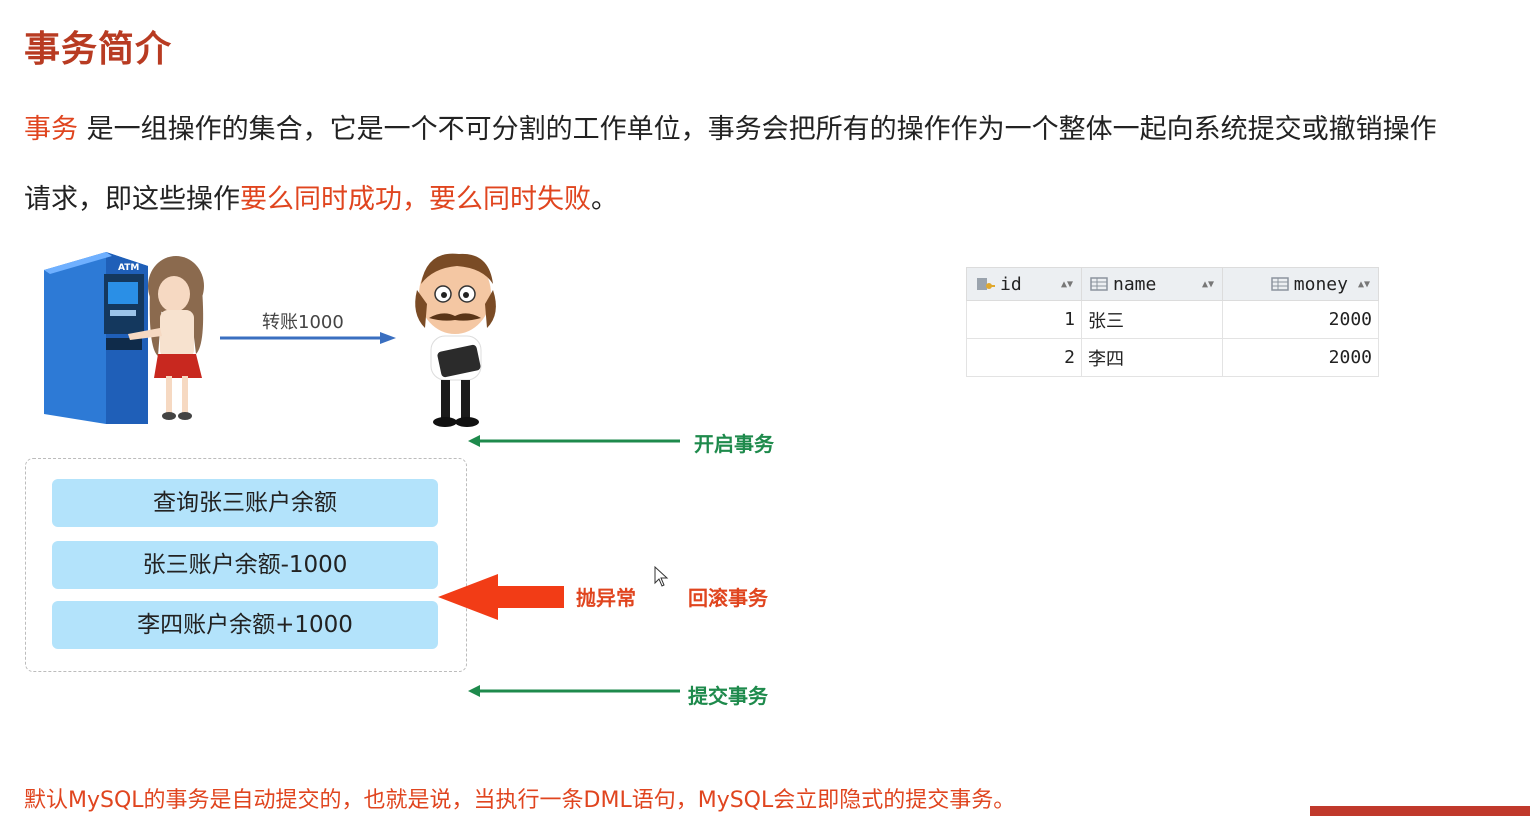 Image resolution: width=1530 pixels, height=816 pixels. I want to click on table-header-row: id ▲▼ name ▲▼ money ▲▼, so click(1172, 284).